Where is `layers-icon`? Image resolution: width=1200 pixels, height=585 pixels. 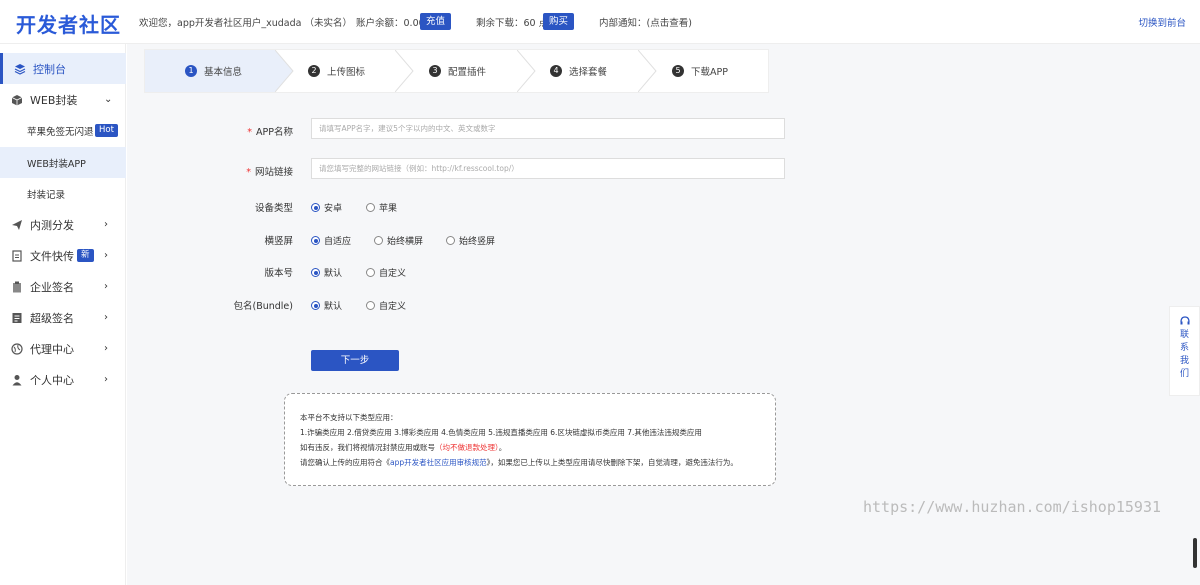
layers-icon is located at coordinates (20, 69).